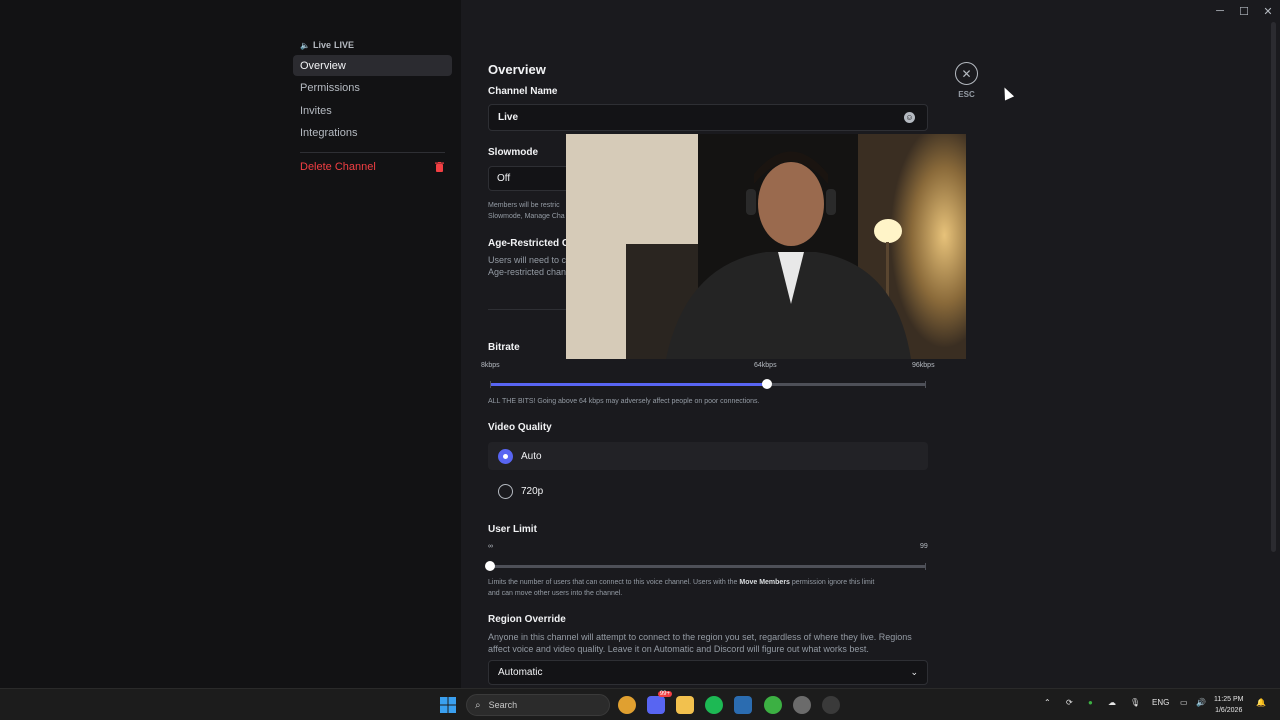 This screenshot has width=1280, height=720. Describe the element at coordinates (490, 546) in the screenshot. I see `user-limit-min-label: ∞` at that location.